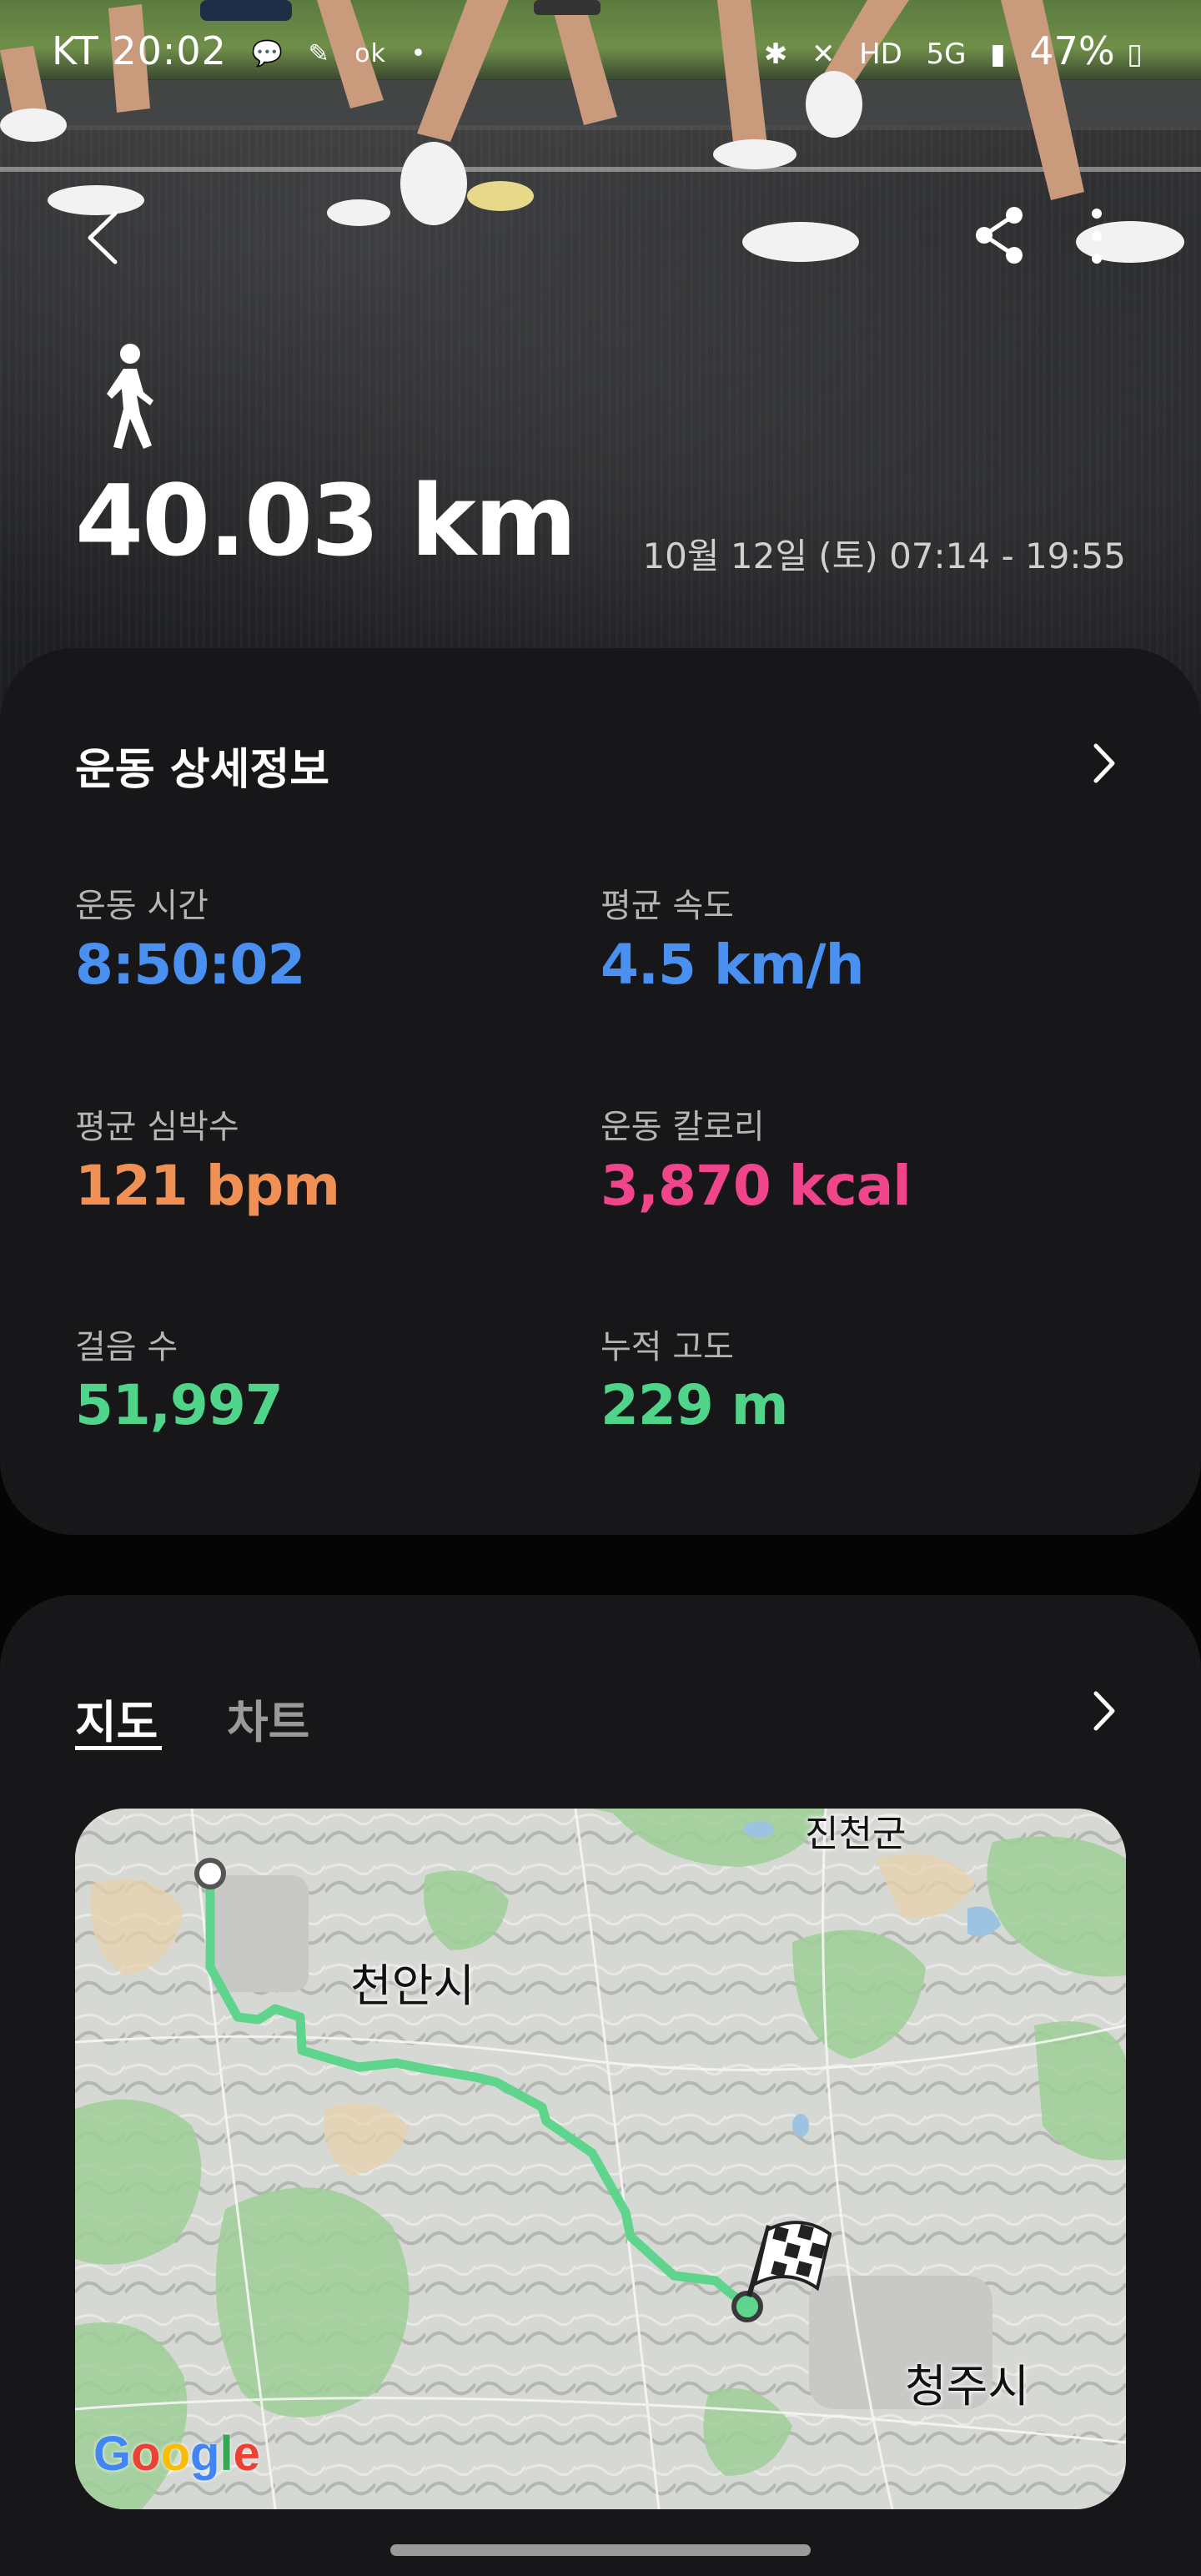  I want to click on status-right: ✱ ✕ HD 5G ▮ 47% ▯, so click(959, 50).